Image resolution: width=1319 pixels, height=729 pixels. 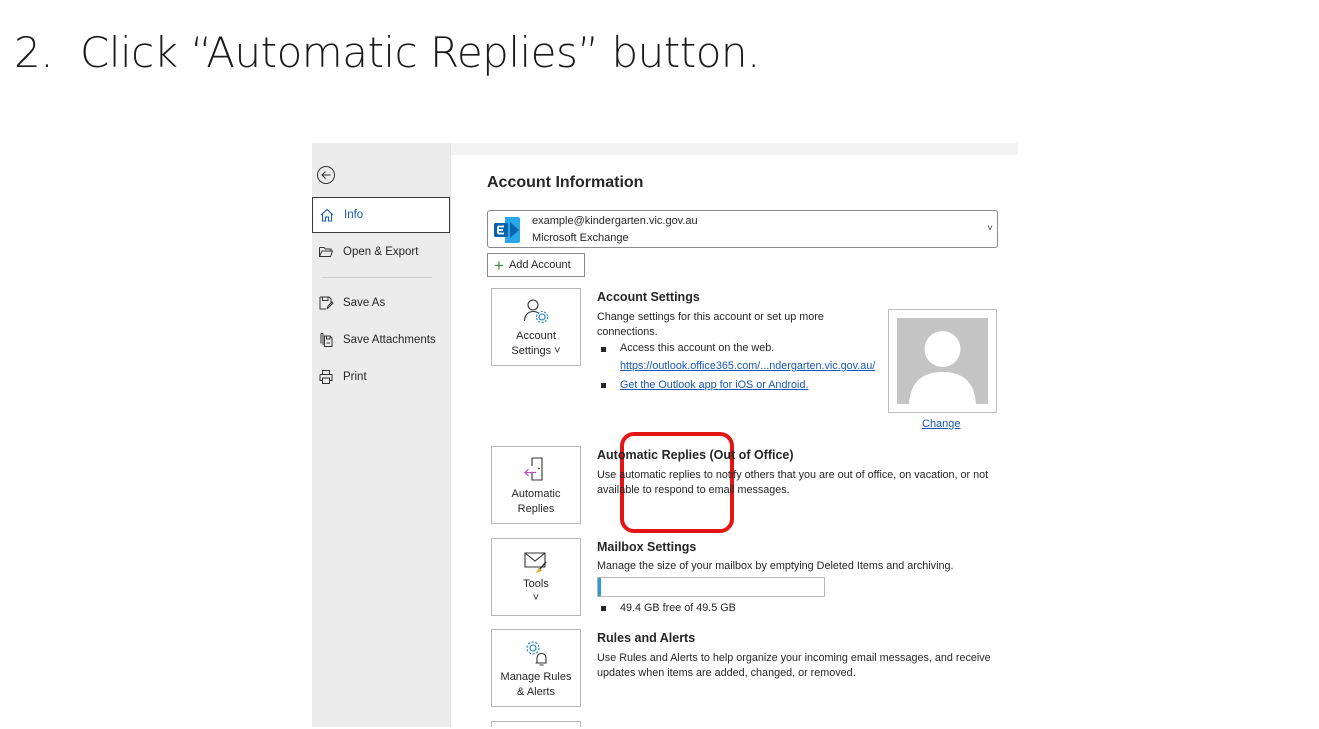 I want to click on nav-item-save-as: Save As, so click(x=381, y=303).